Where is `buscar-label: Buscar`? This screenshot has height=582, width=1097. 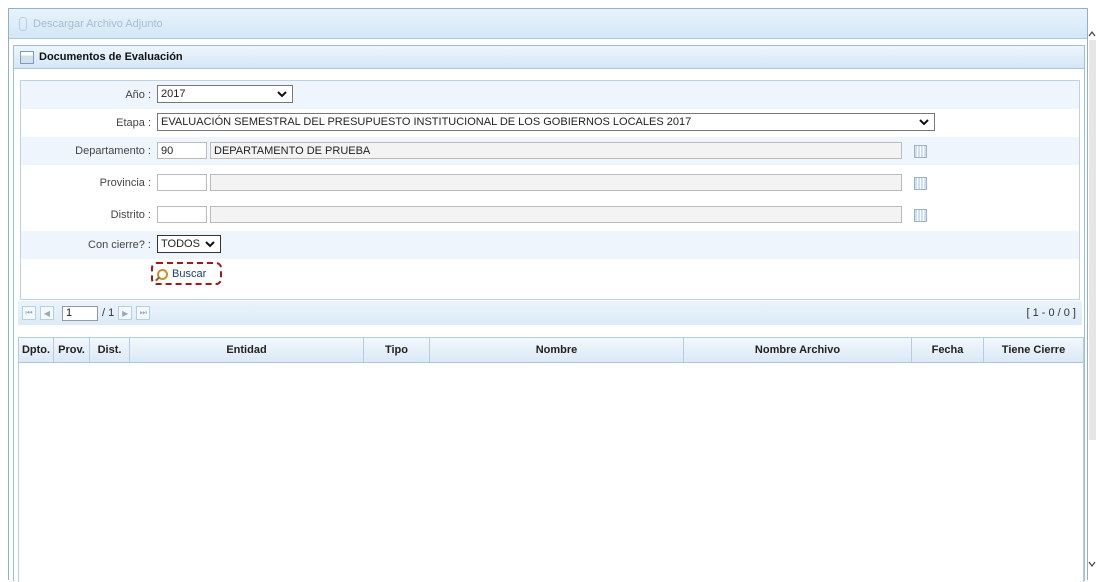 buscar-label: Buscar is located at coordinates (189, 274).